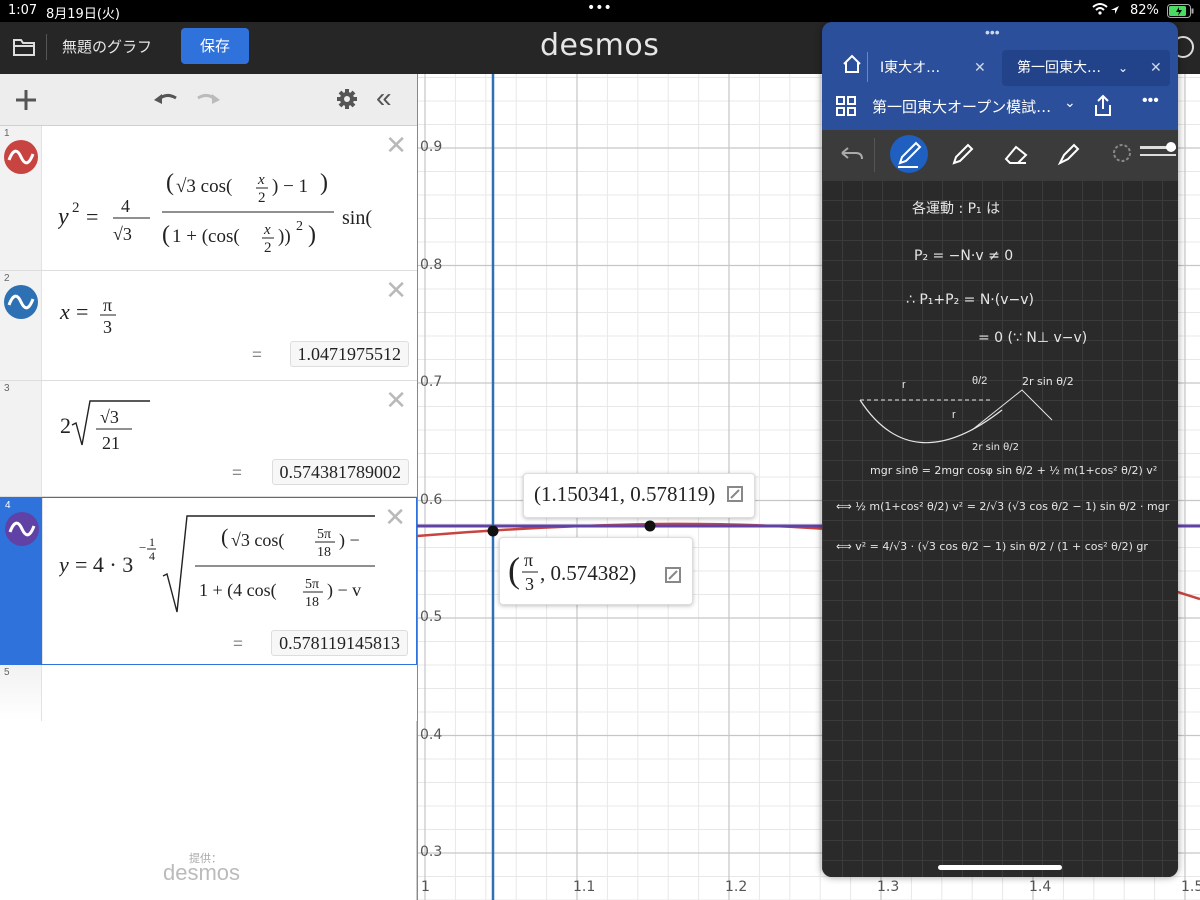 The image size is (1200, 900). What do you see at coordinates (26, 102) in the screenshot?
I see `add-expression-icon` at bounding box center [26, 102].